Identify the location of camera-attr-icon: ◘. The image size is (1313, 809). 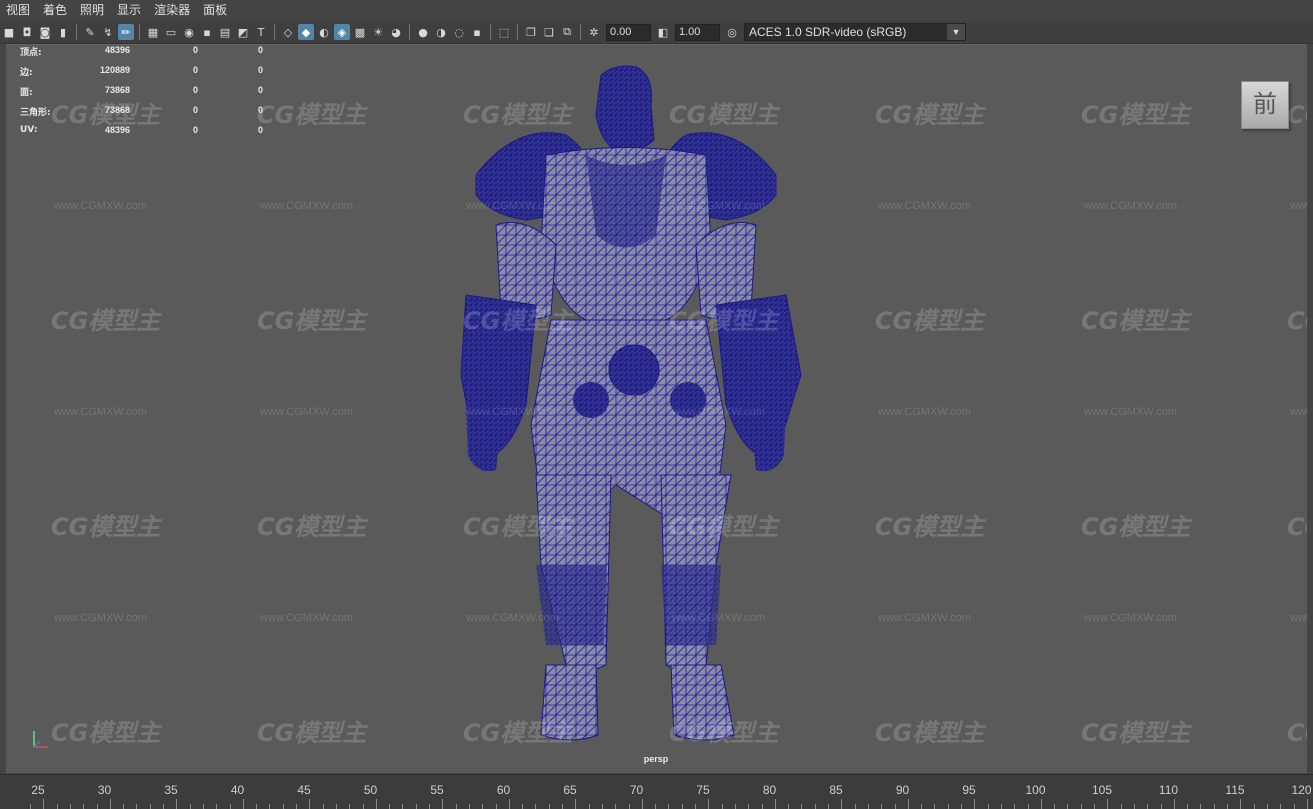
(27, 32).